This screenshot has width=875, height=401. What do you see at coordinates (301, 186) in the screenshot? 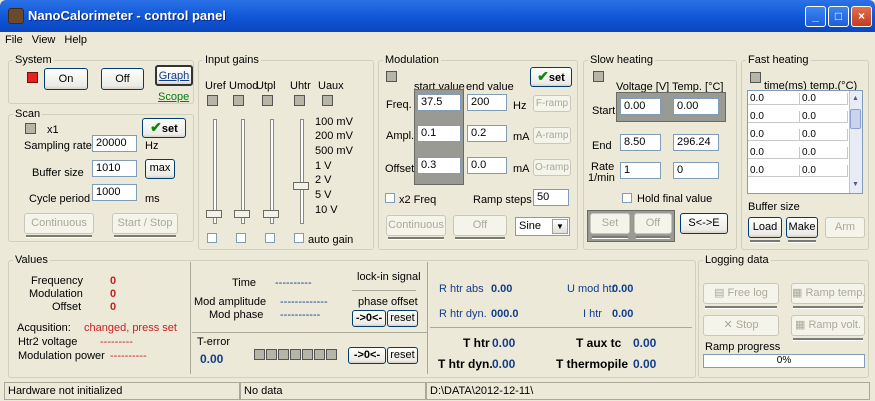
I see `gain-slider-uhtr-thumb` at bounding box center [301, 186].